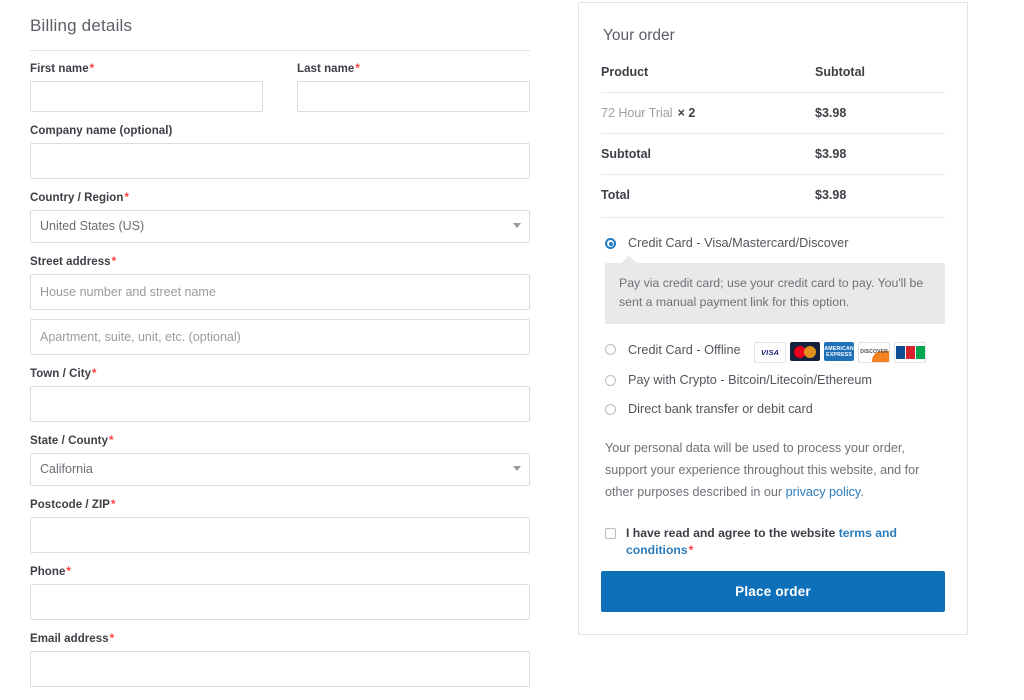 Image resolution: width=1024 pixels, height=700 pixels. Describe the element at coordinates (280, 535) in the screenshot. I see `postcode-zip-input` at that location.